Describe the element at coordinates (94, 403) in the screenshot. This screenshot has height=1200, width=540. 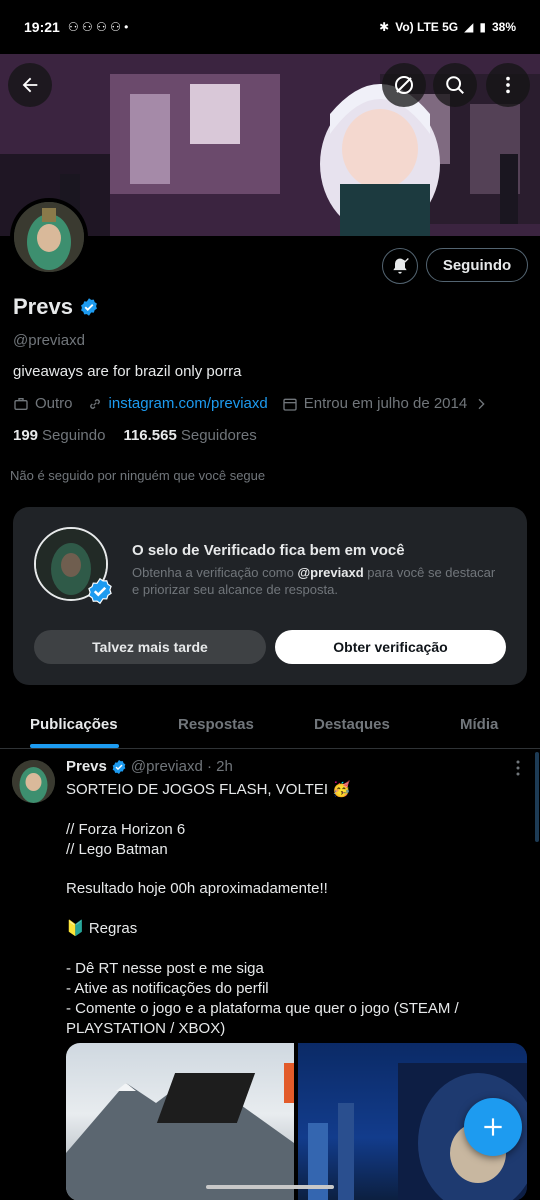
I see `link-icon` at that location.